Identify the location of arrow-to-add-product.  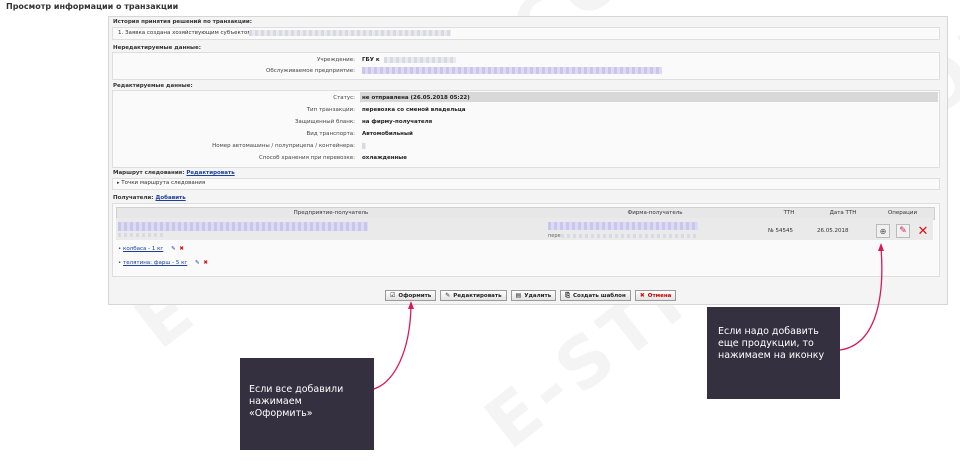
(861, 299).